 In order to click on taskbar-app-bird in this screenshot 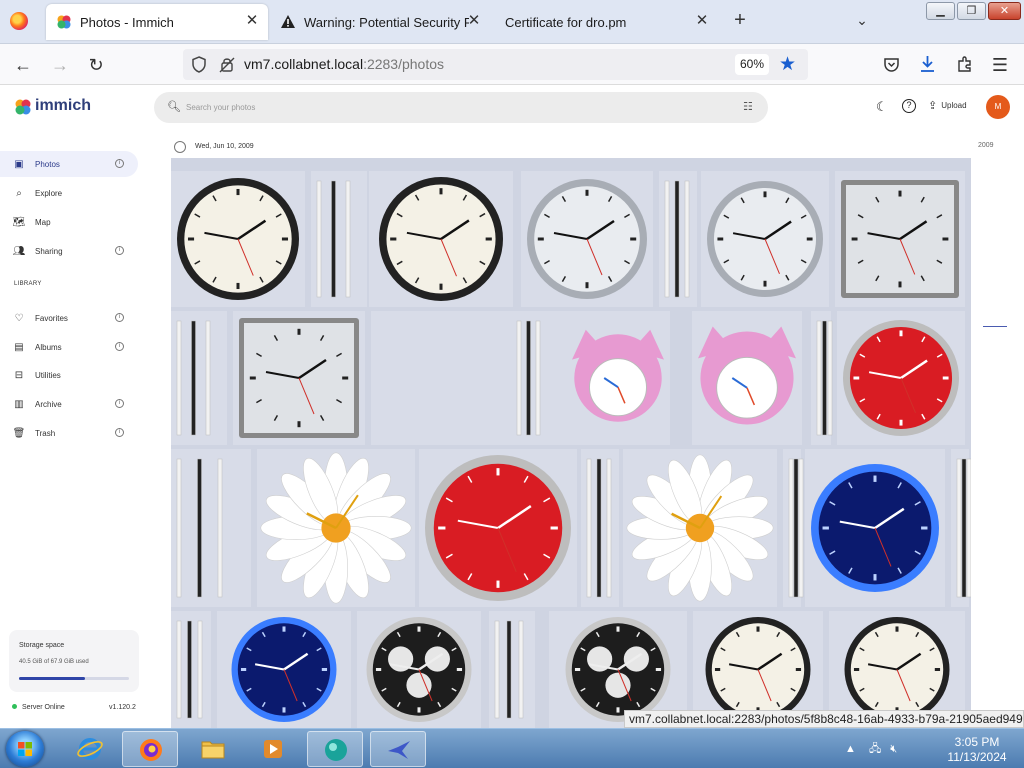, I will do `click(398, 749)`.